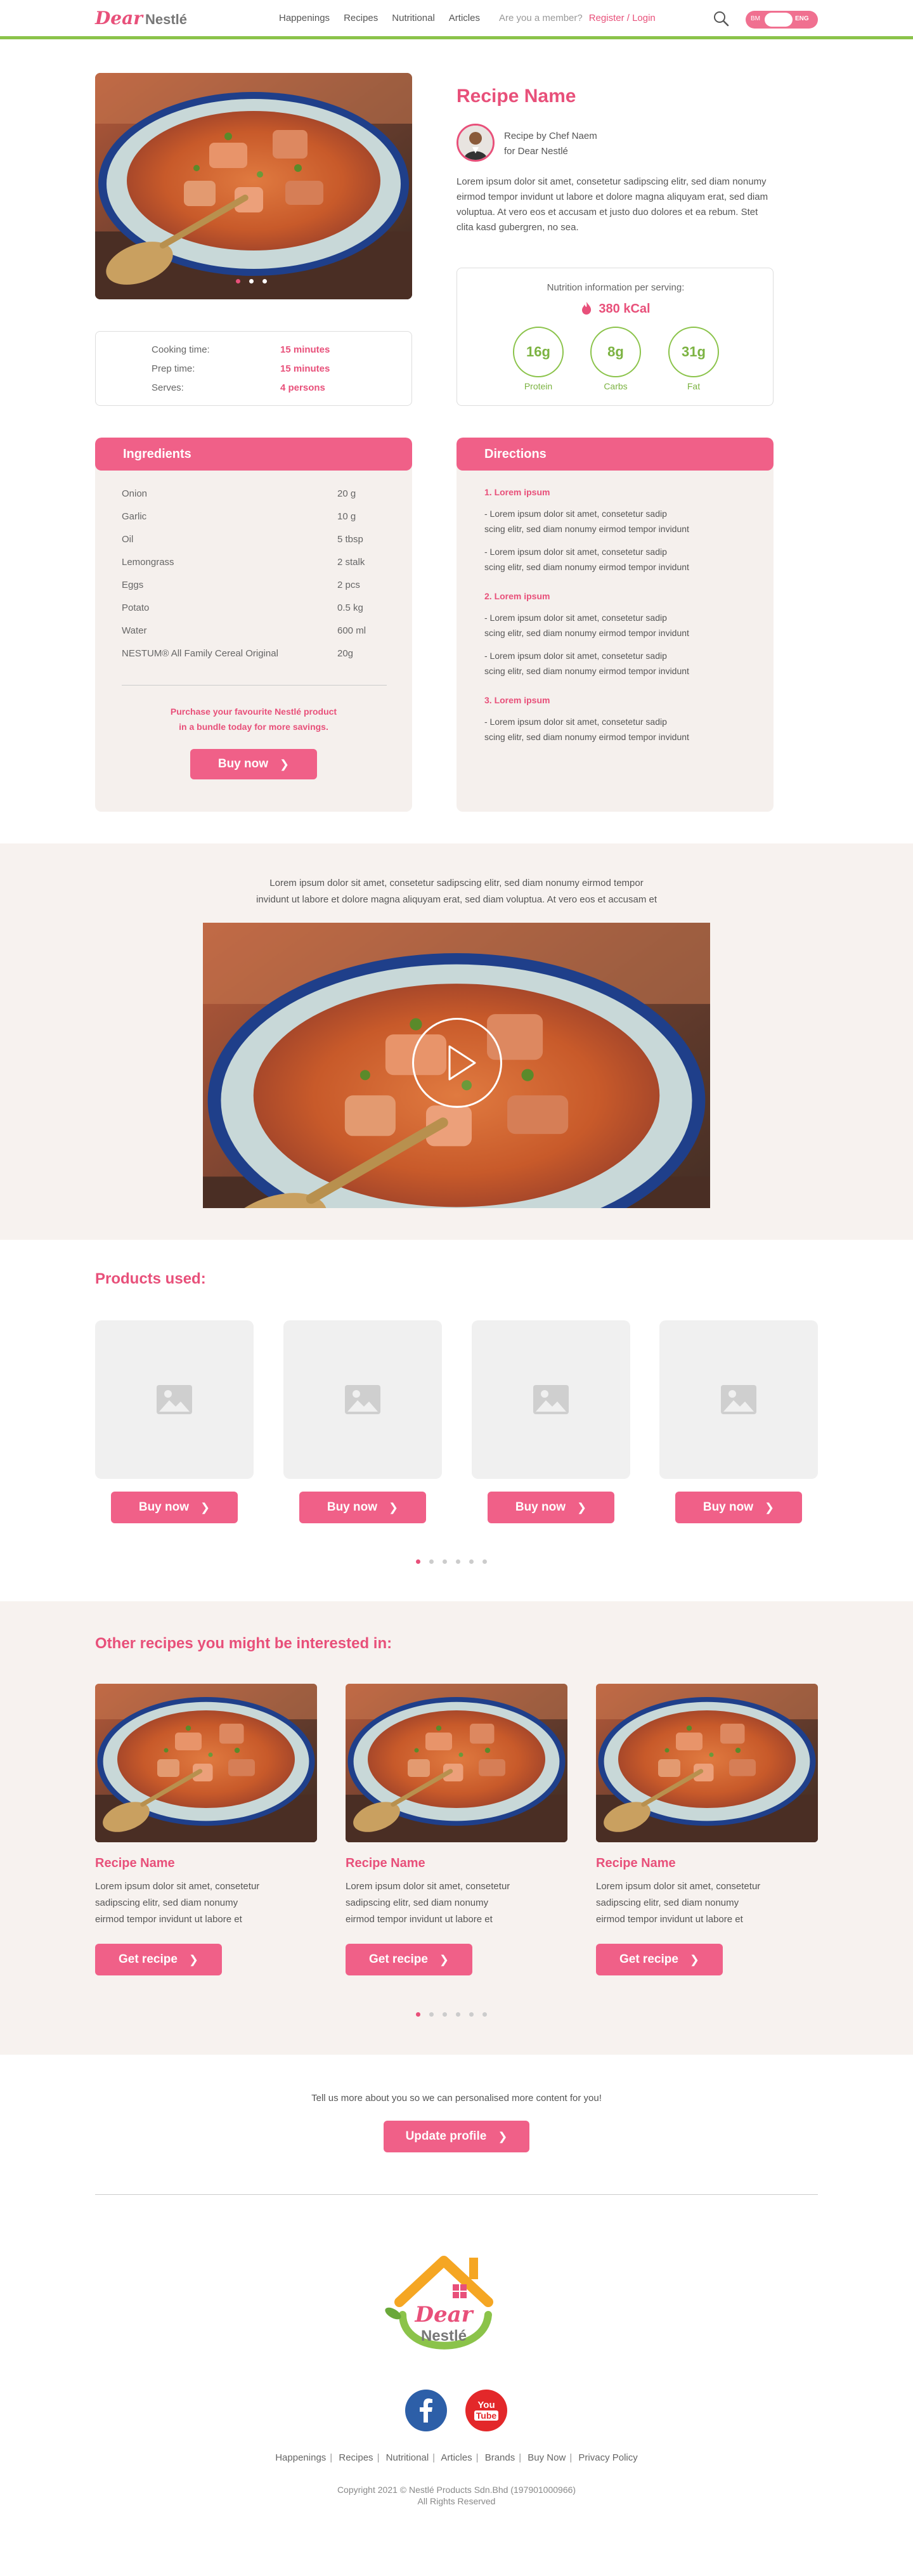 The width and height of the screenshot is (913, 2576). Describe the element at coordinates (451, 1562) in the screenshot. I see `products-pagination` at that location.